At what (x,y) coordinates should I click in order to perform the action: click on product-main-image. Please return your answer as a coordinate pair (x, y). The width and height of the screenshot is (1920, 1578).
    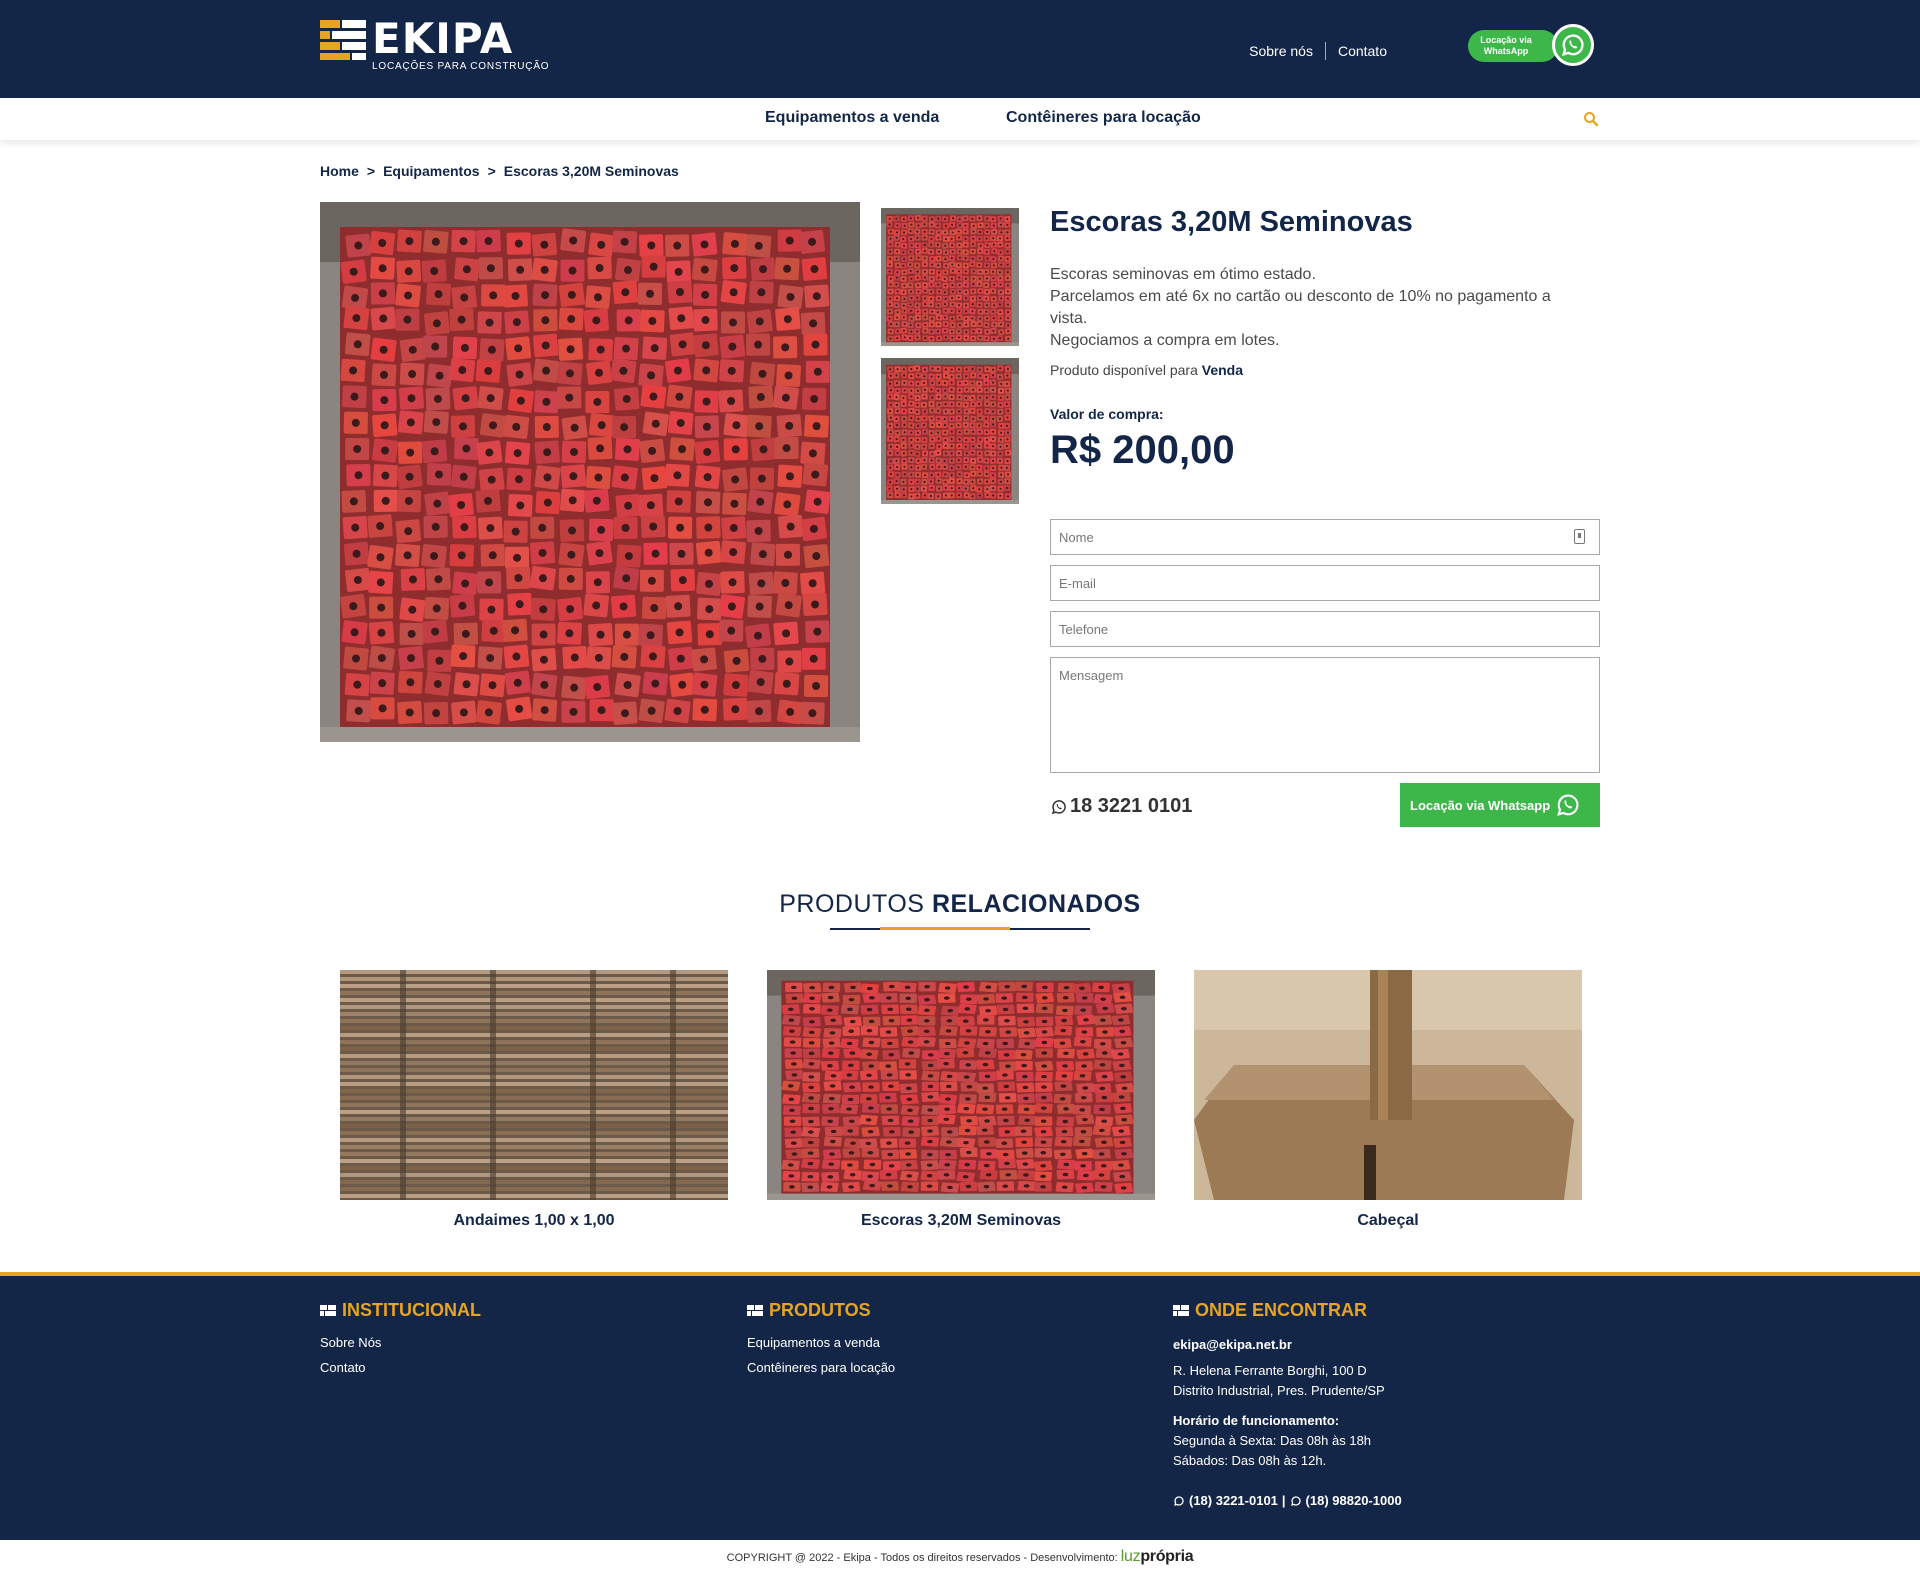
    Looking at the image, I should click on (590, 472).